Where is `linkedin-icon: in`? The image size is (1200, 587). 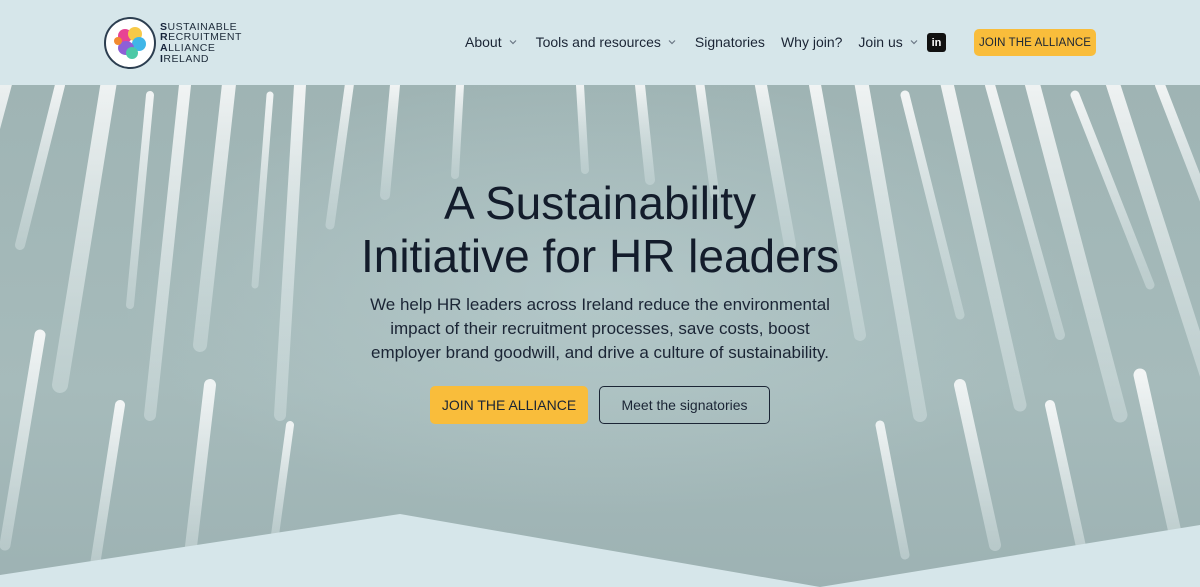 linkedin-icon: in is located at coordinates (936, 42).